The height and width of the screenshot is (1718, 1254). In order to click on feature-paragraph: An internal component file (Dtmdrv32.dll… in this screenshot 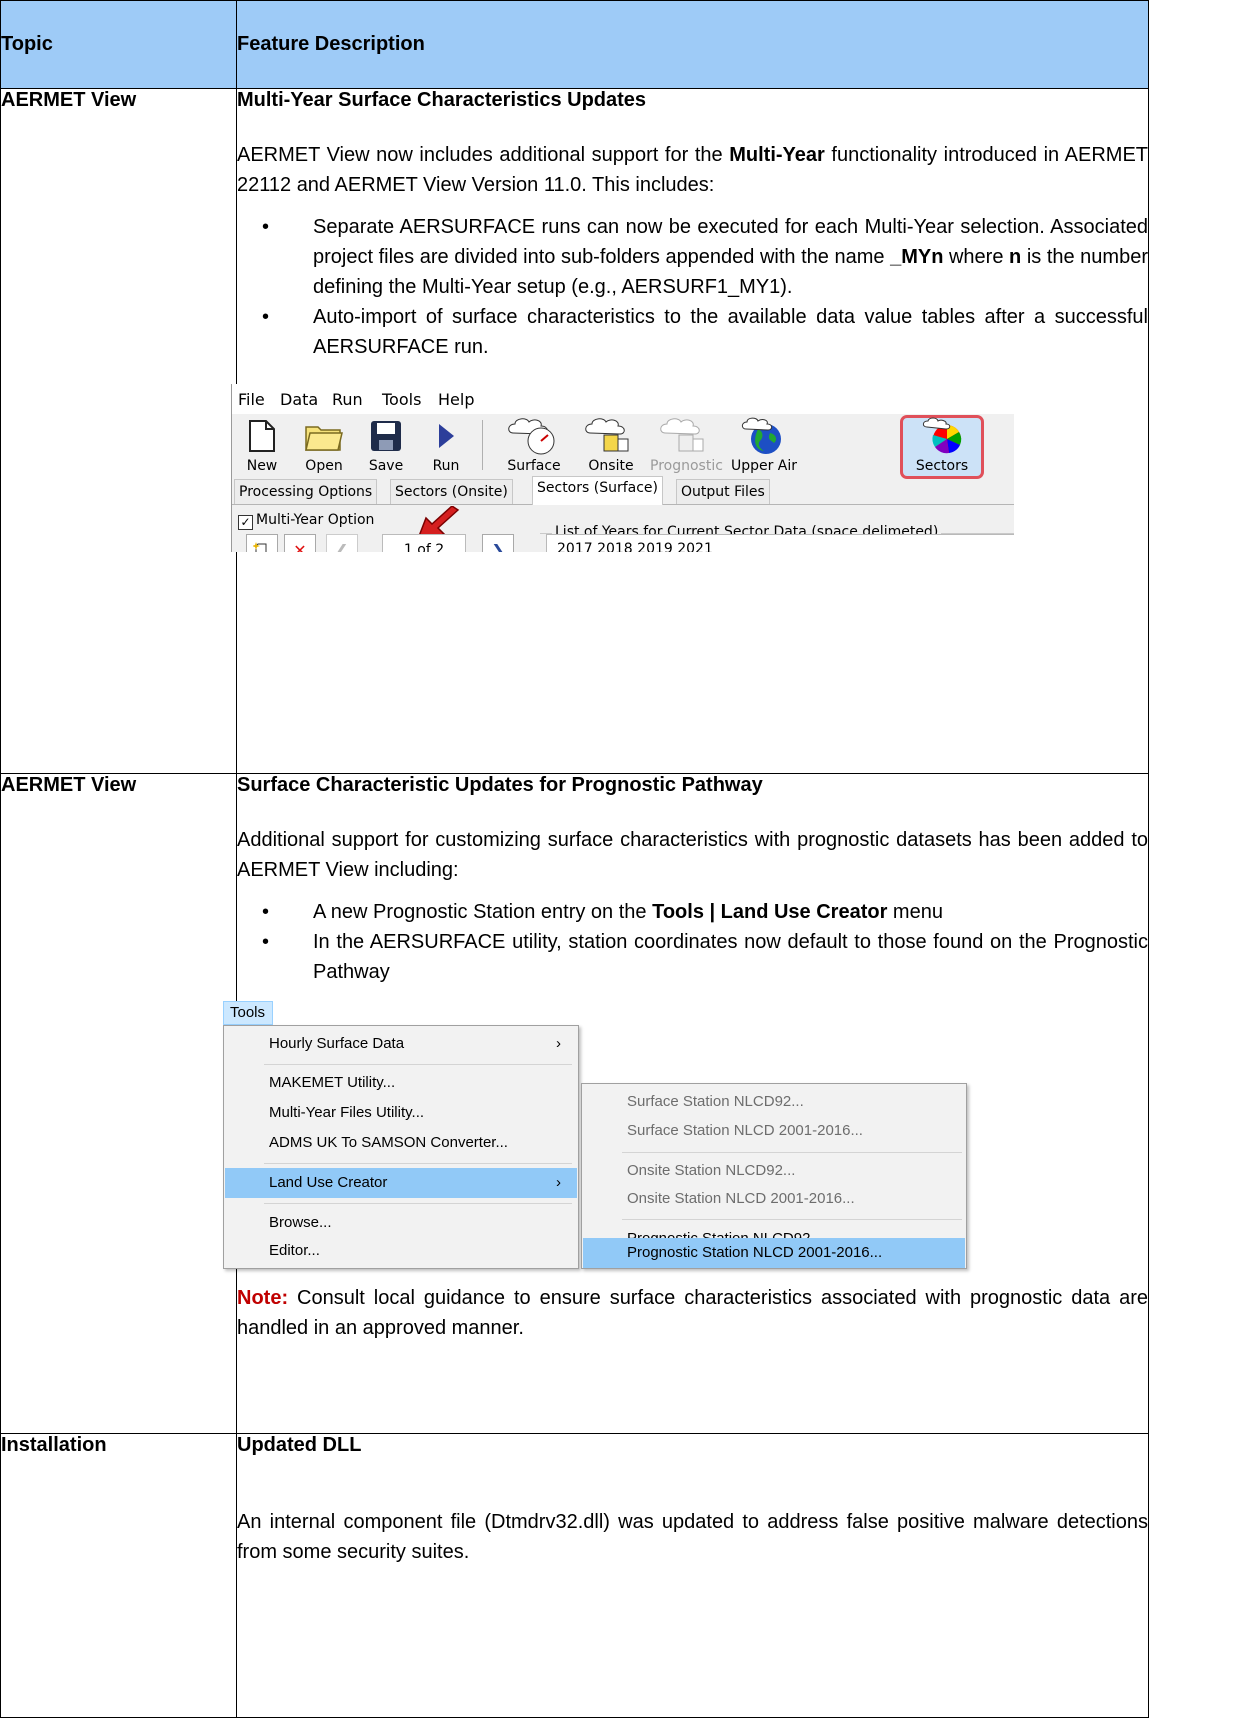, I will do `click(692, 1537)`.